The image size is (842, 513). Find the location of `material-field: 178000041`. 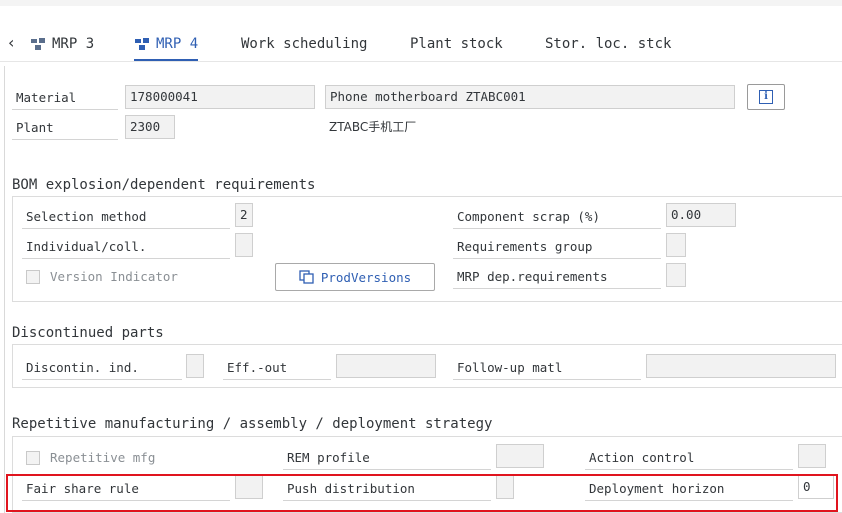

material-field: 178000041 is located at coordinates (220, 97).